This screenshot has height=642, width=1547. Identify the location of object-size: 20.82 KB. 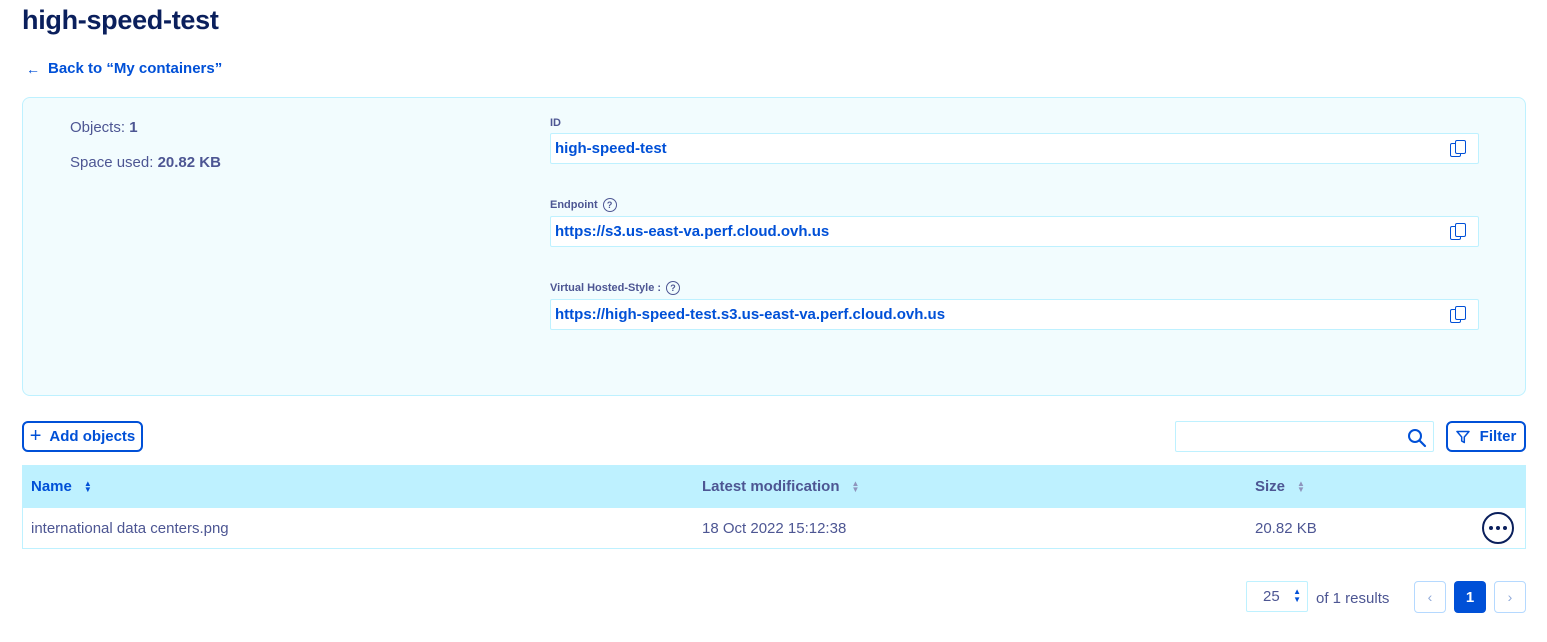
(1286, 528).